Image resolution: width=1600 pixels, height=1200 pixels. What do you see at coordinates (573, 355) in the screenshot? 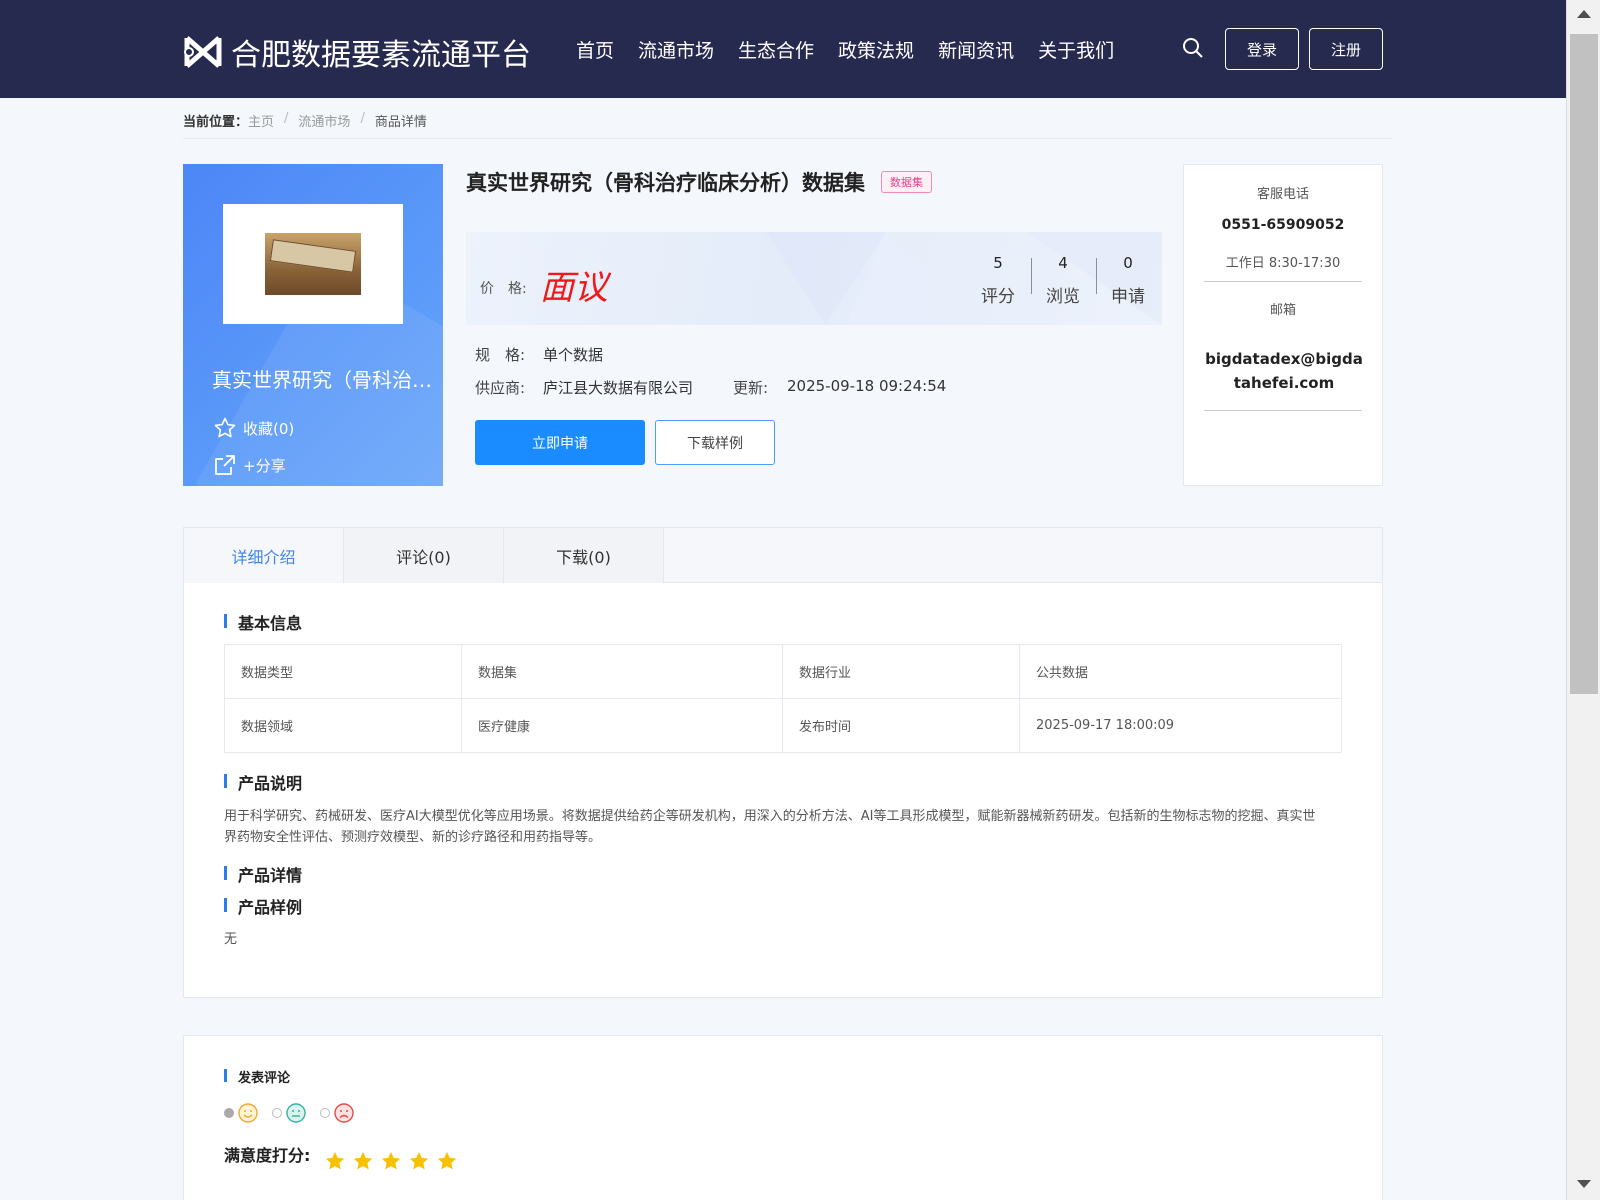
I see `spec-value: 单个数据` at bounding box center [573, 355].